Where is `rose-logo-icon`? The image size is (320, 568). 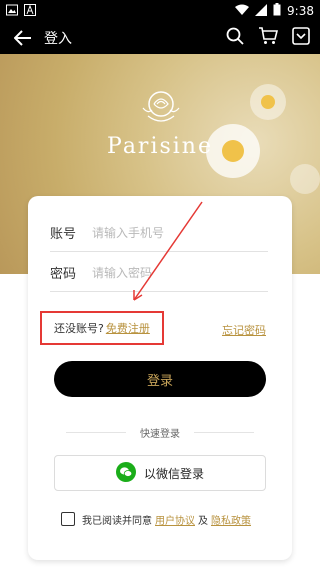 rose-logo-icon is located at coordinates (161, 108).